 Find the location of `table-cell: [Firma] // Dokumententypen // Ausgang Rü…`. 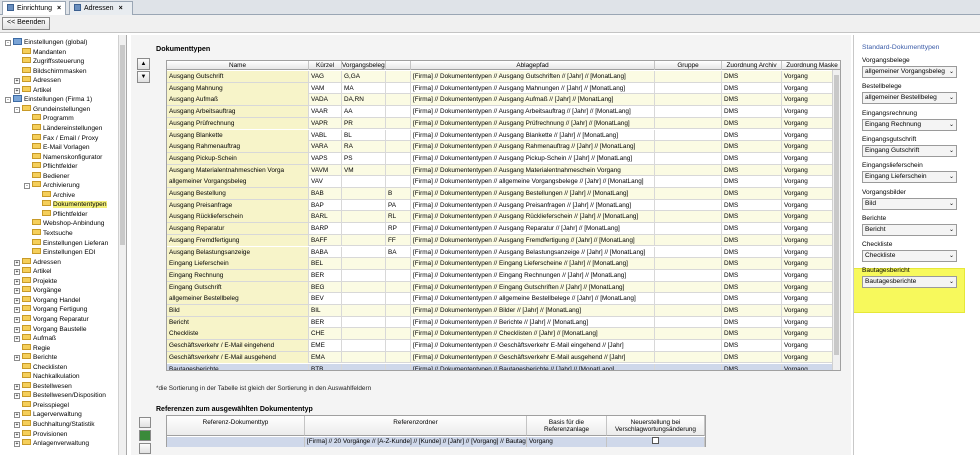

table-cell: [Firma] // Dokumententypen // Ausgang Rü… is located at coordinates (533, 217).